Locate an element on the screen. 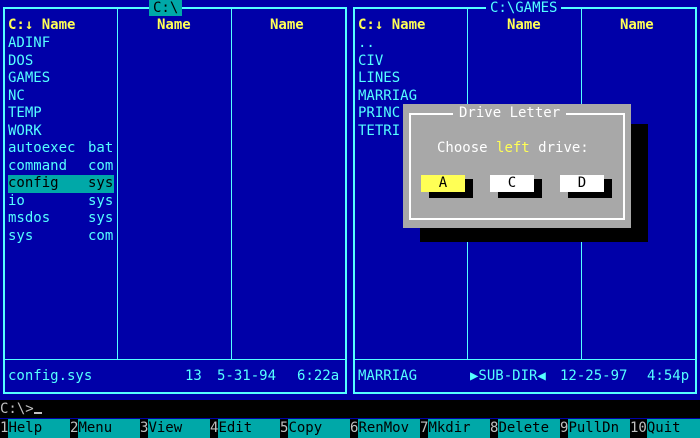 The width and height of the screenshot is (700, 438). file-ext: com is located at coordinates (101, 165).